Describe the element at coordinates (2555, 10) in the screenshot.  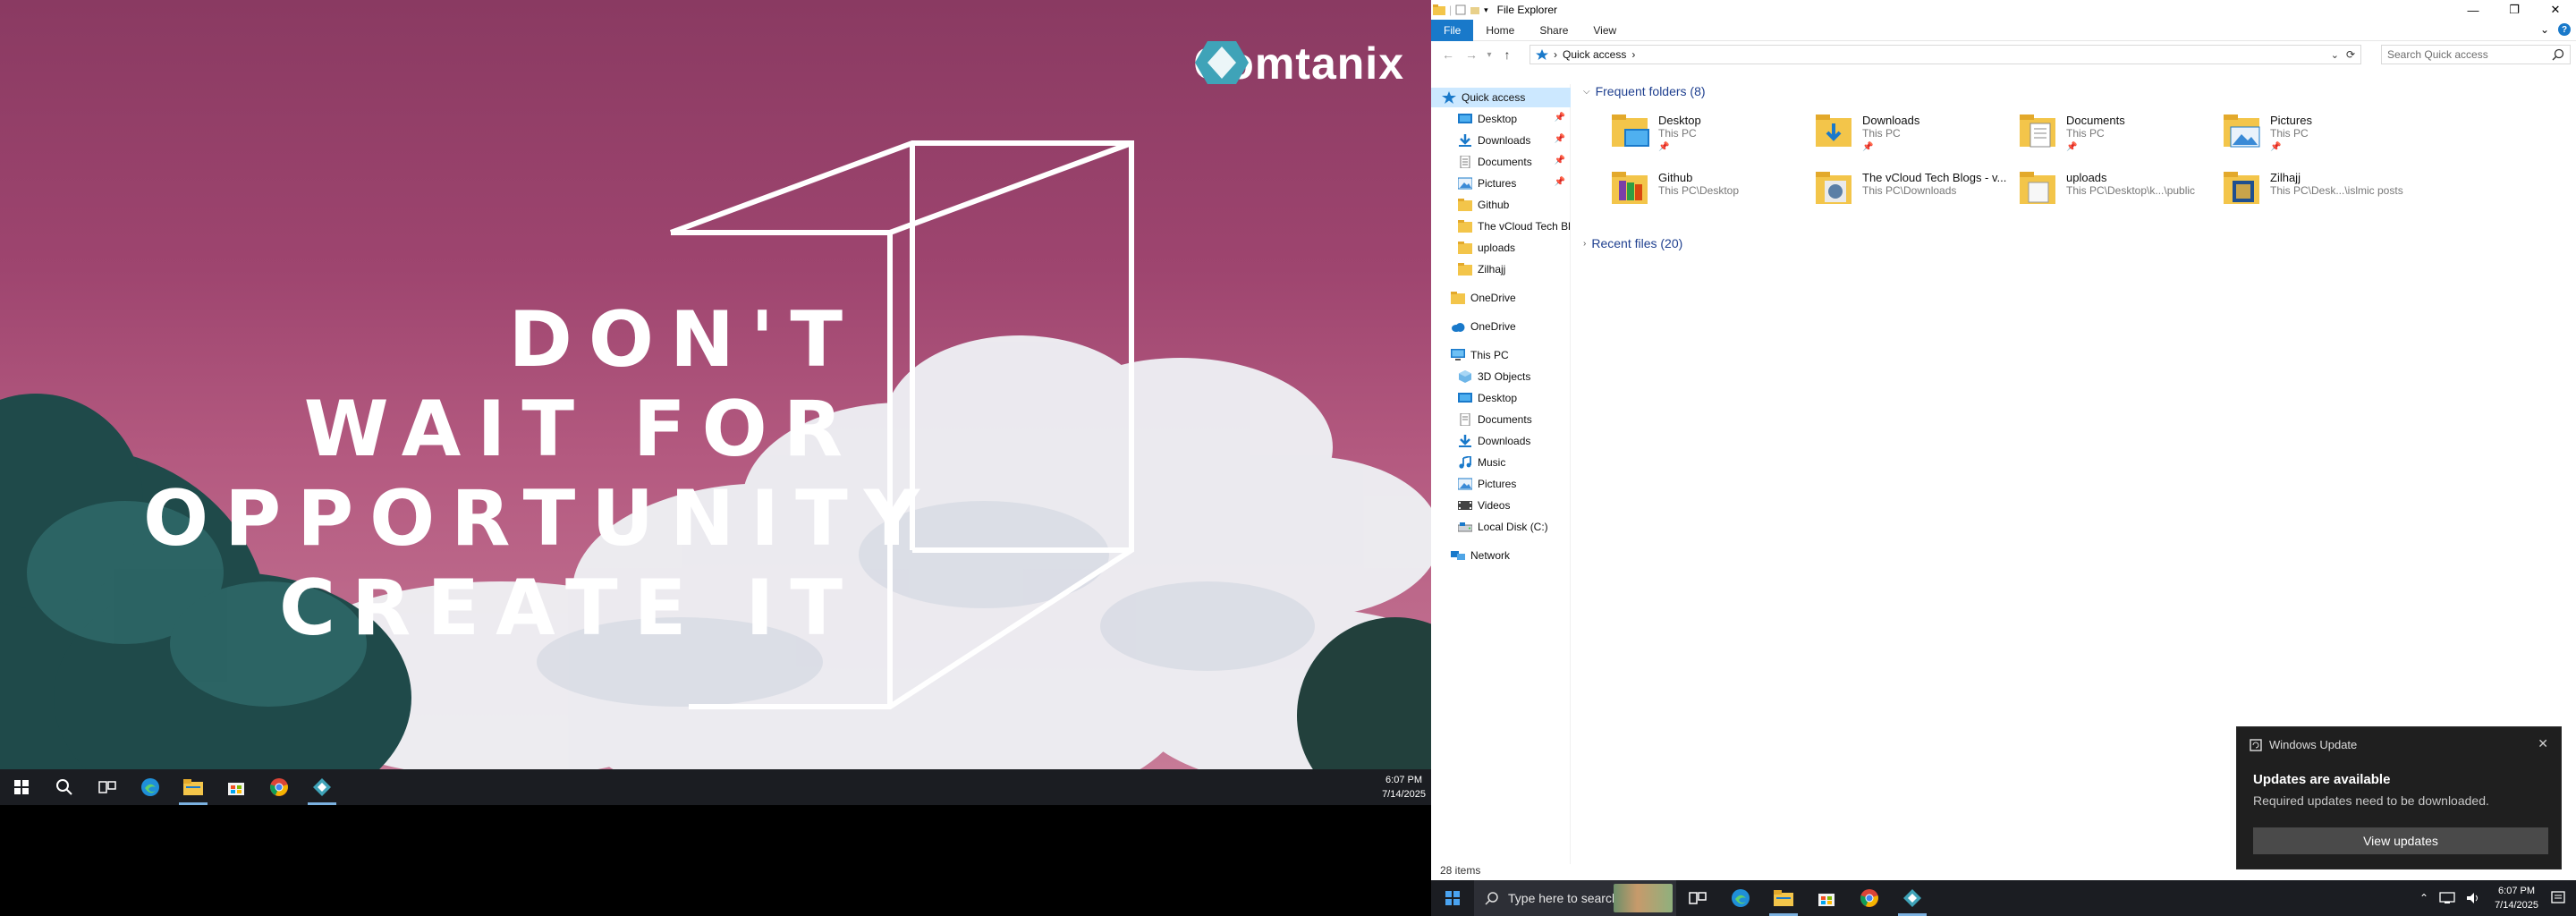
I see `close-button: ✕` at that location.